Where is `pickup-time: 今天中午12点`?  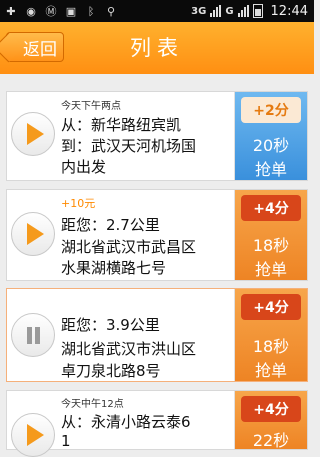
pickup-time: 今天中午12点 is located at coordinates (92, 404).